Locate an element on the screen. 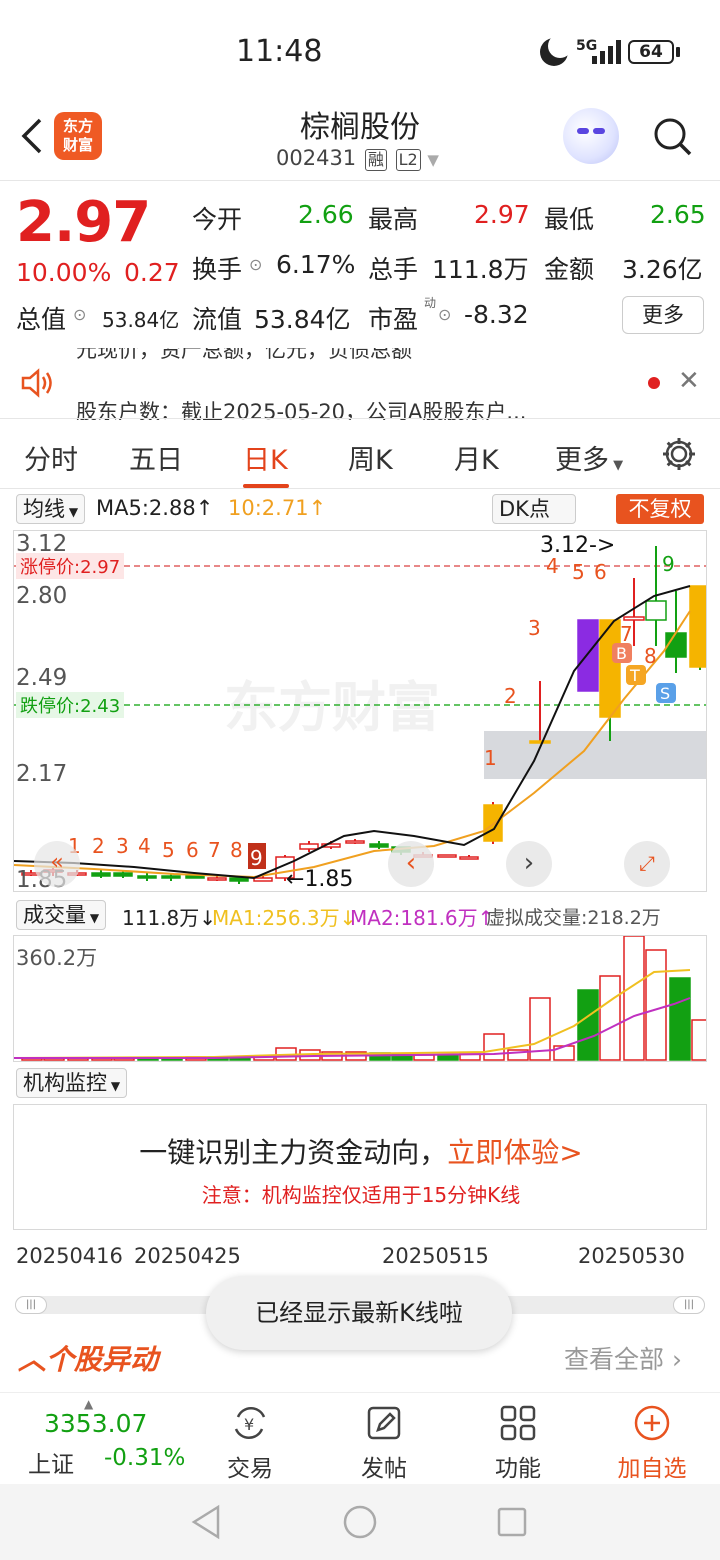 This screenshot has height=1560, width=720. monitor-cta: 立即体验> is located at coordinates (514, 1152).